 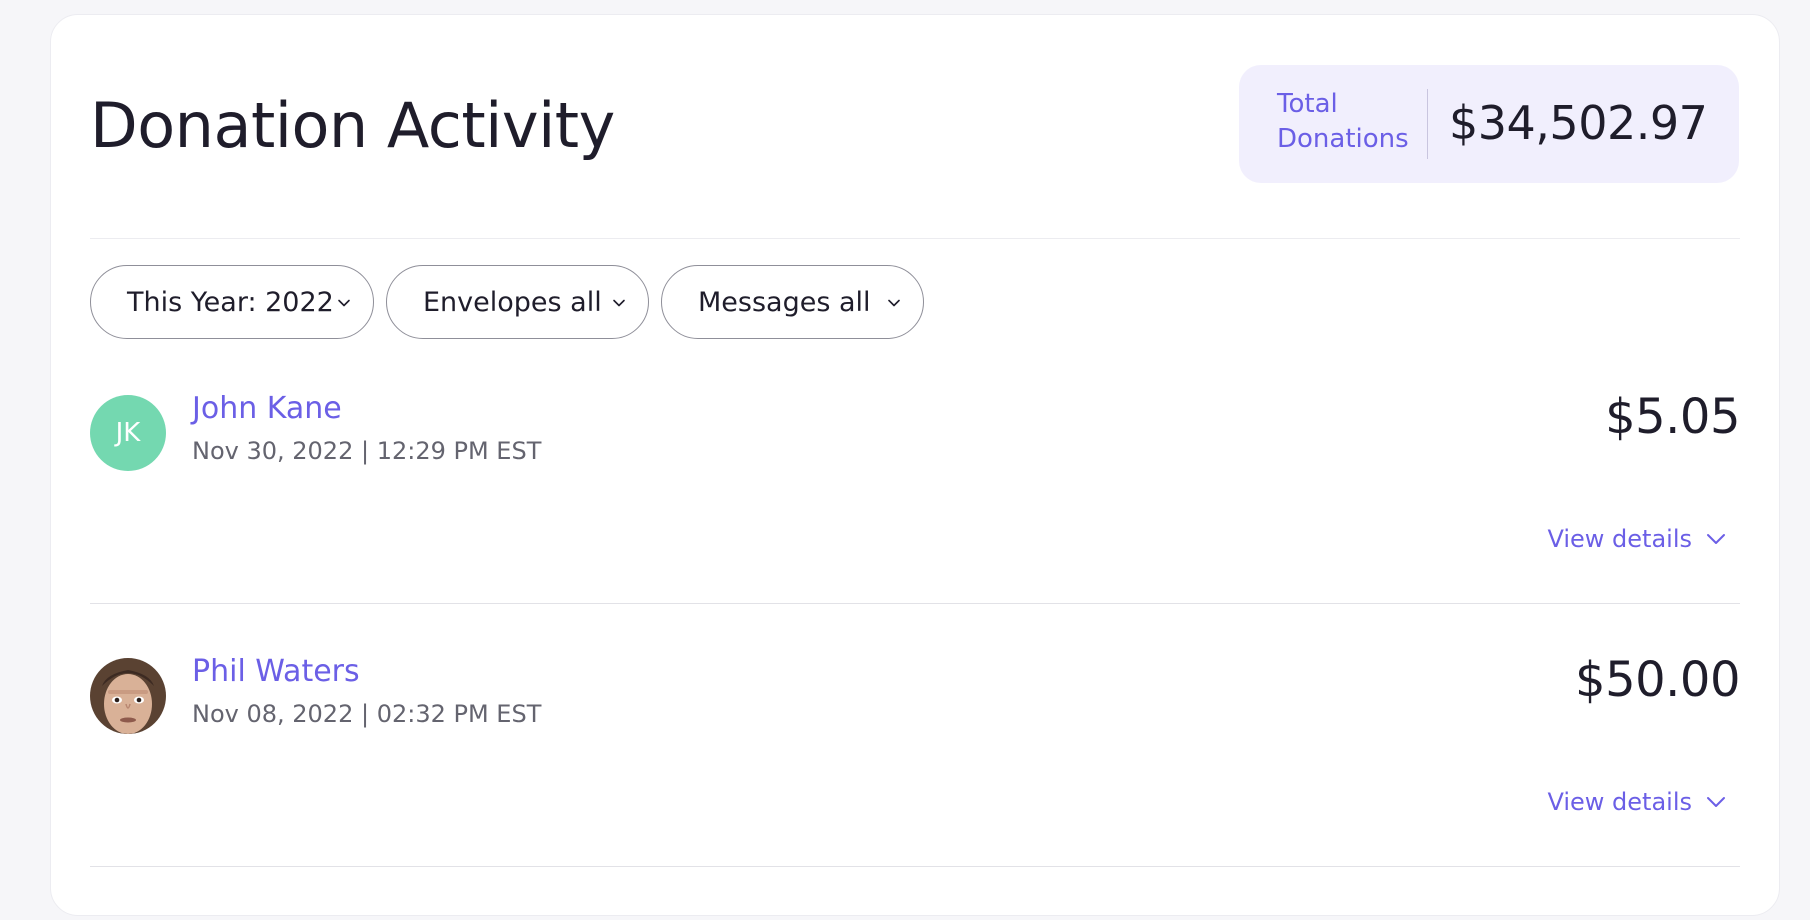 What do you see at coordinates (267, 408) in the screenshot?
I see `donor-name-link: John Kane` at bounding box center [267, 408].